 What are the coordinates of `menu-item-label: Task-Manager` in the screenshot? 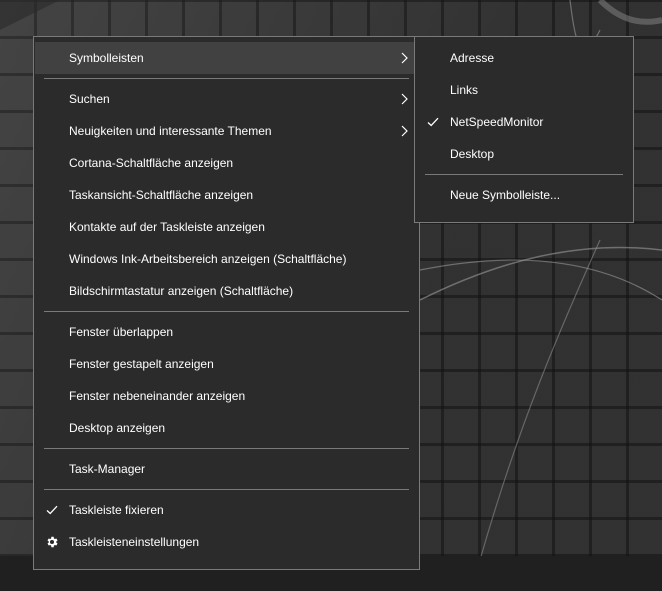 It's located at (107, 469).